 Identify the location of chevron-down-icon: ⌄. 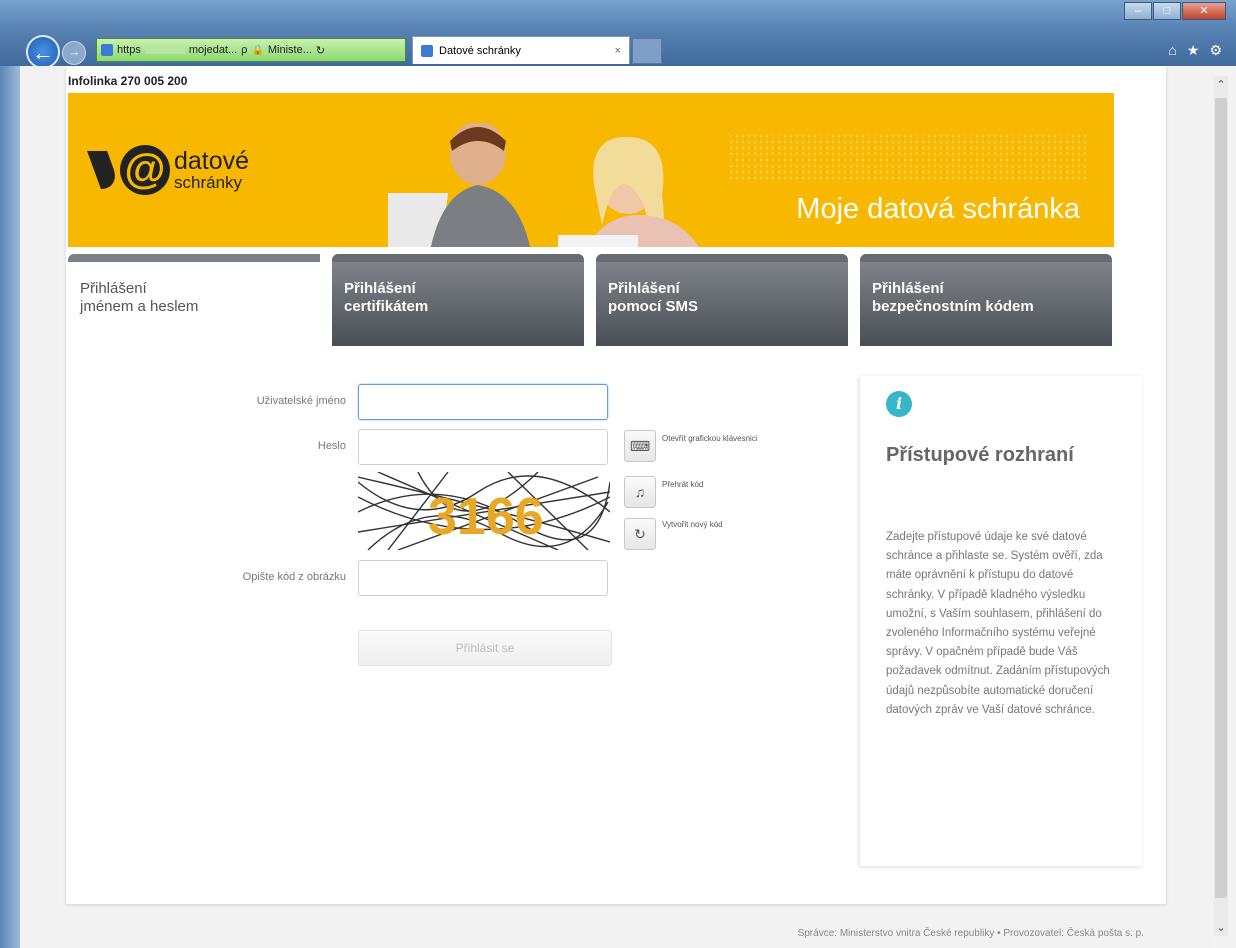
(1221, 927).